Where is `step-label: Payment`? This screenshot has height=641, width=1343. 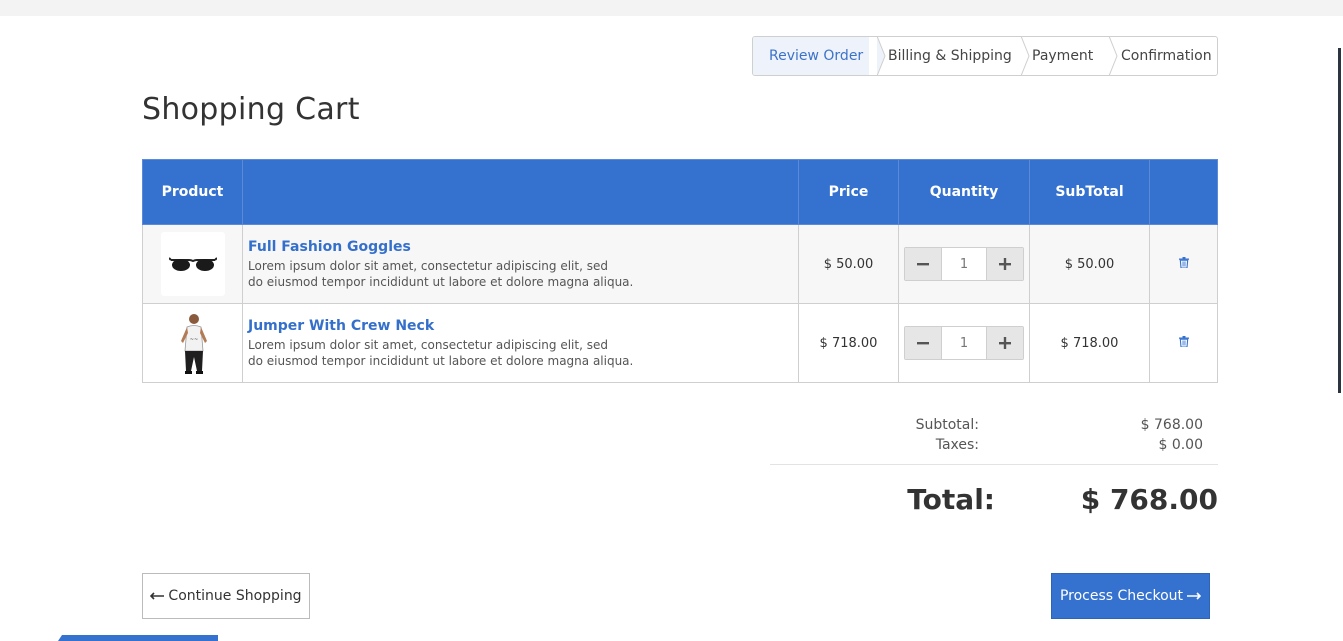 step-label: Payment is located at coordinates (1063, 56).